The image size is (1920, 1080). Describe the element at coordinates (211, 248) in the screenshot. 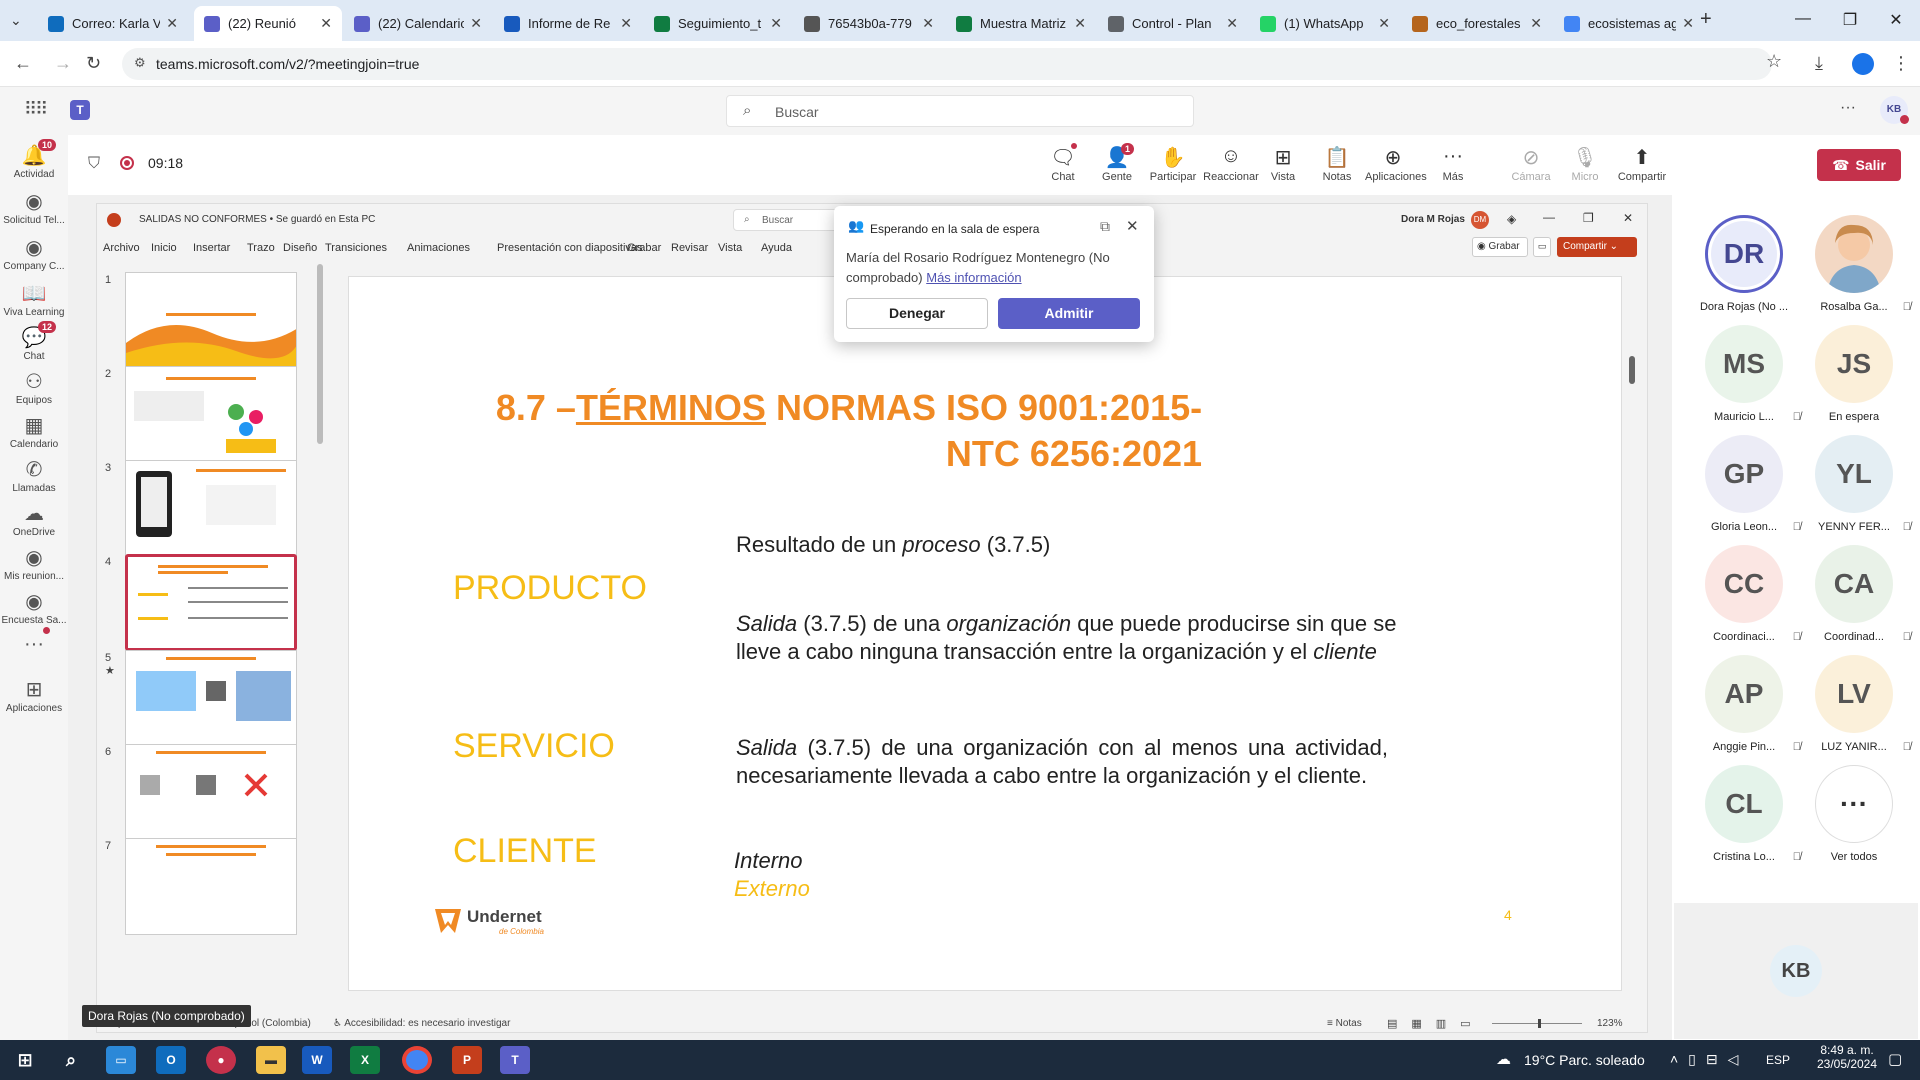

I see `ppt-menu-item: Insertar` at that location.